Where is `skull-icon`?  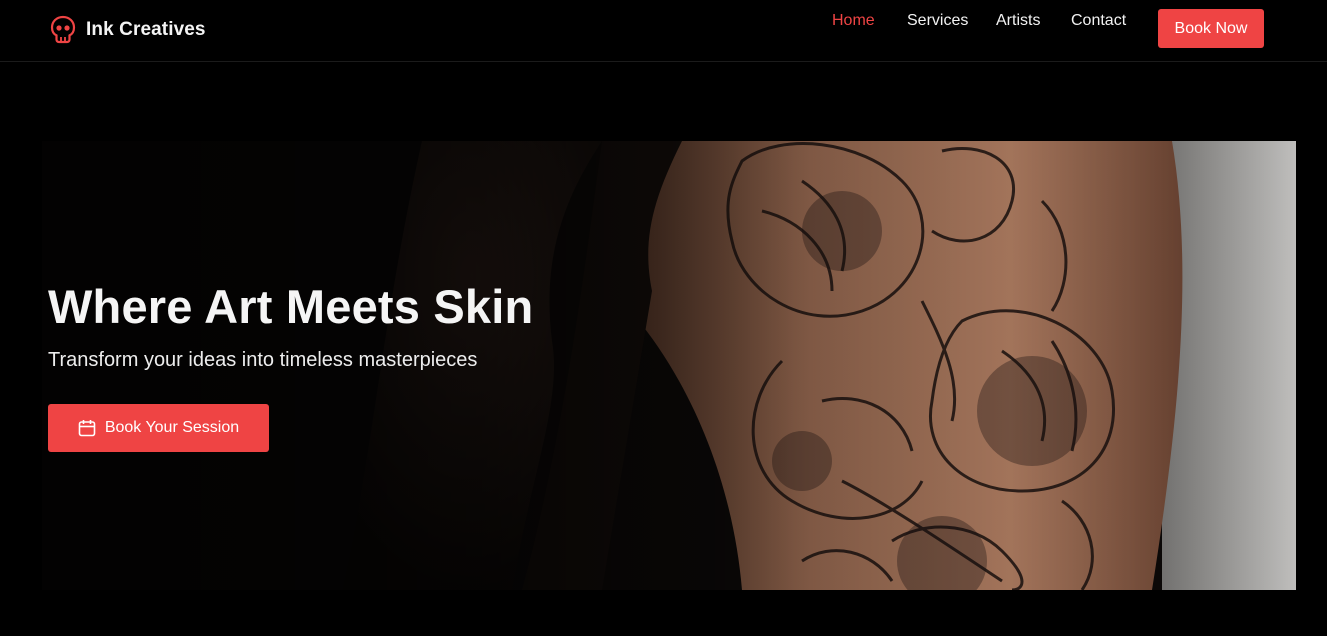
skull-icon is located at coordinates (63, 30).